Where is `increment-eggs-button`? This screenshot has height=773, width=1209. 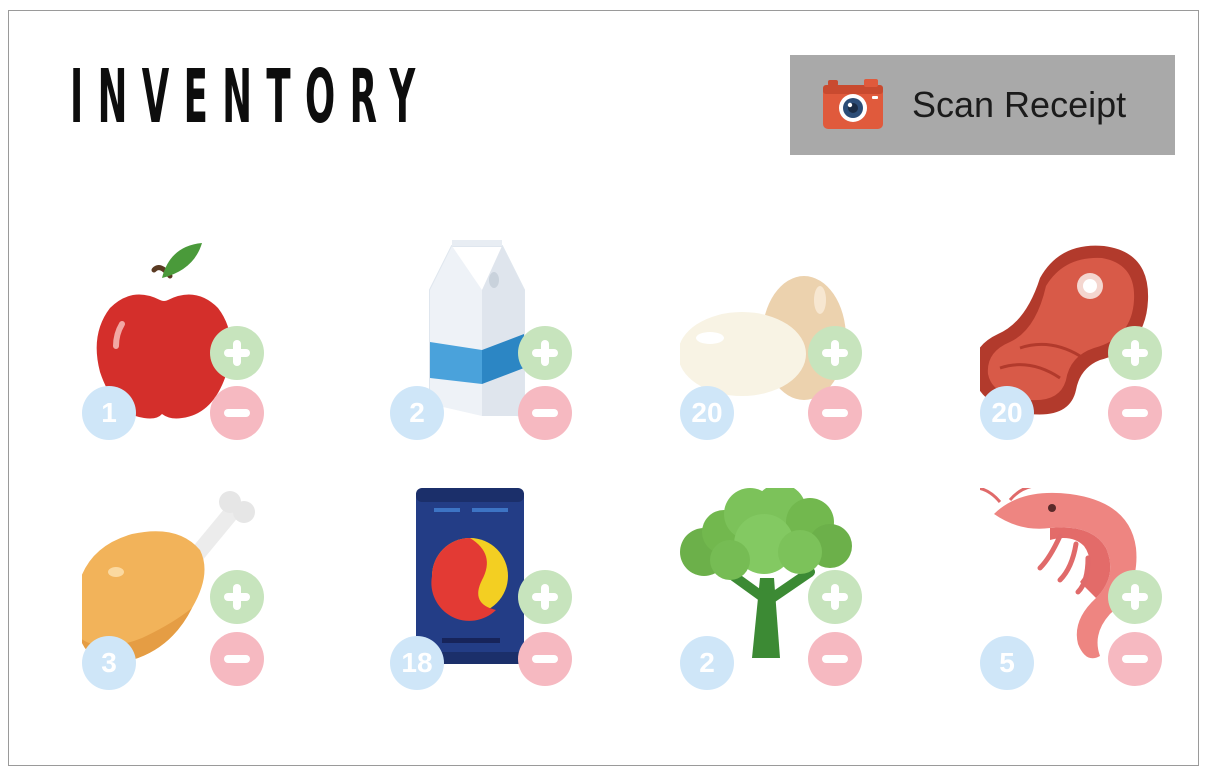
increment-eggs-button is located at coordinates (835, 353).